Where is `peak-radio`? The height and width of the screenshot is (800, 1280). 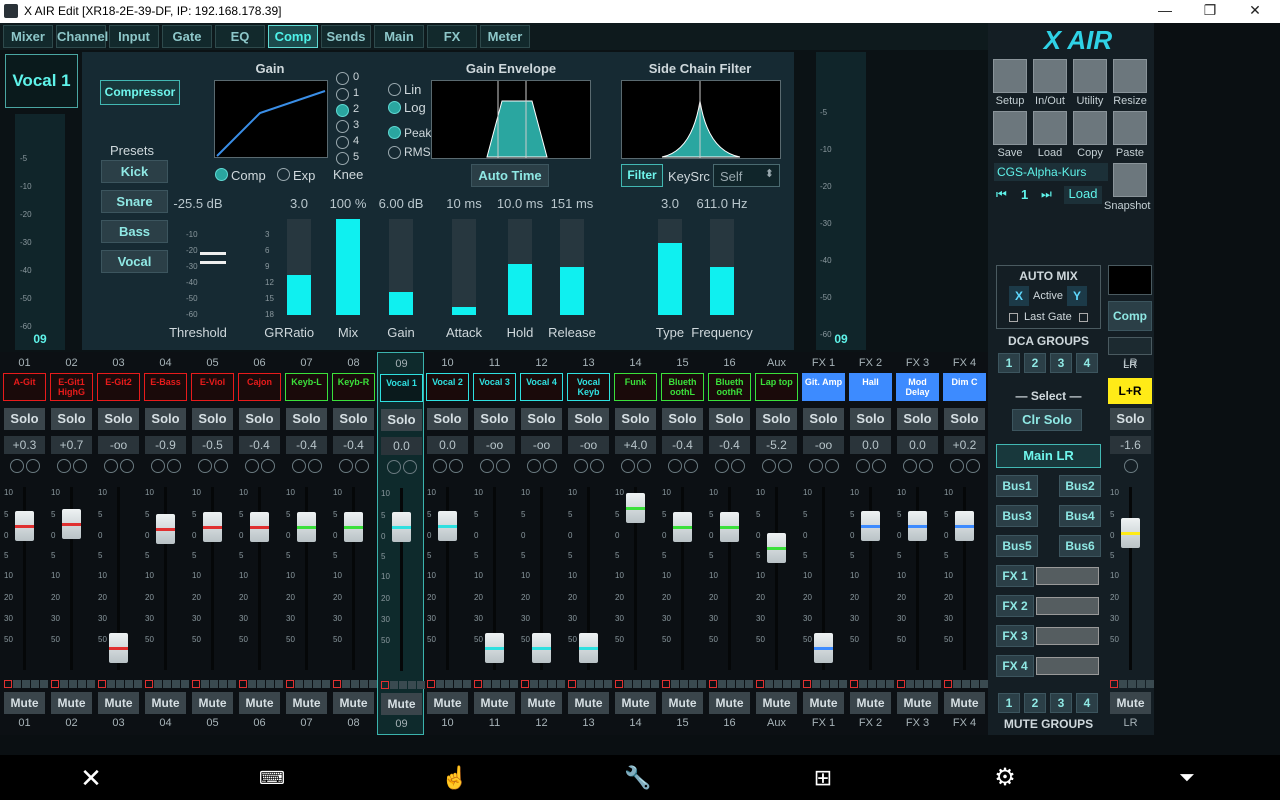
peak-radio is located at coordinates (394, 132).